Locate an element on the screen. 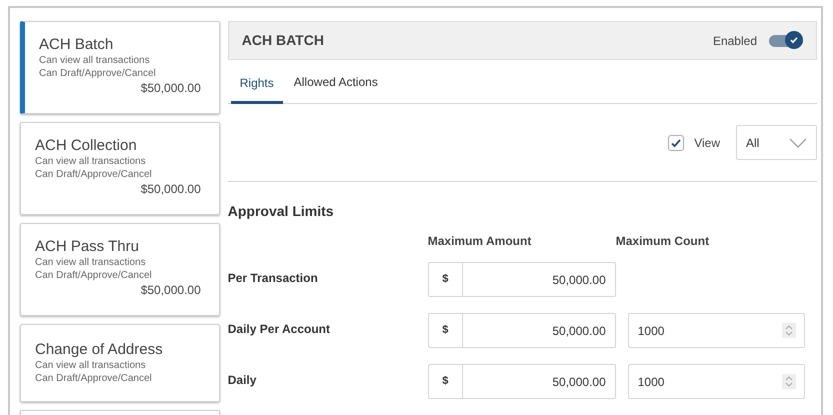  checkbox-label: View is located at coordinates (707, 143).